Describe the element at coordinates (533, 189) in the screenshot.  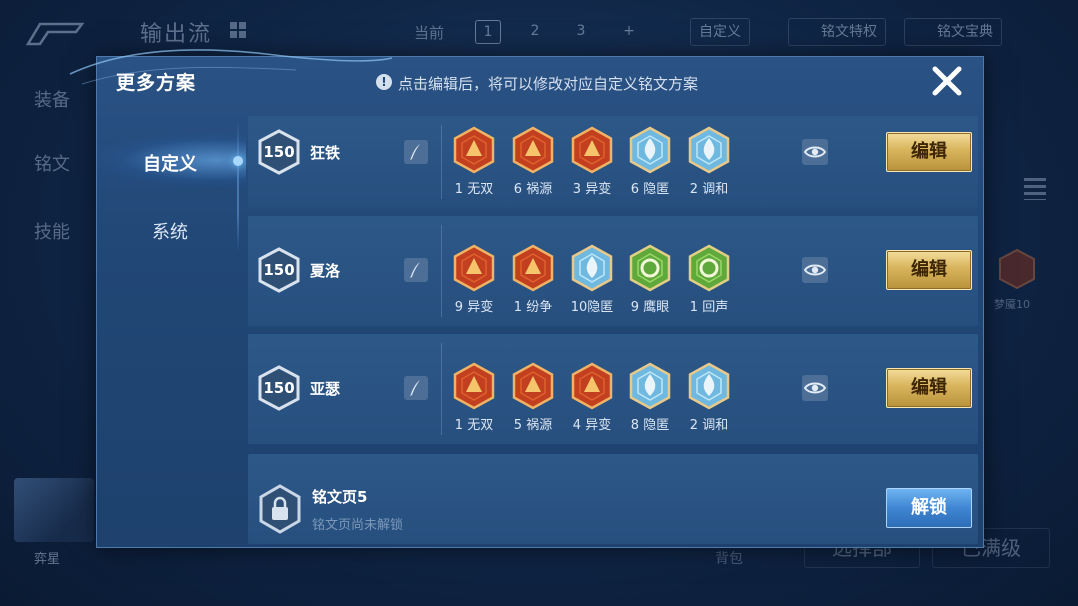
I see `rune-count-label: 6 祸源` at that location.